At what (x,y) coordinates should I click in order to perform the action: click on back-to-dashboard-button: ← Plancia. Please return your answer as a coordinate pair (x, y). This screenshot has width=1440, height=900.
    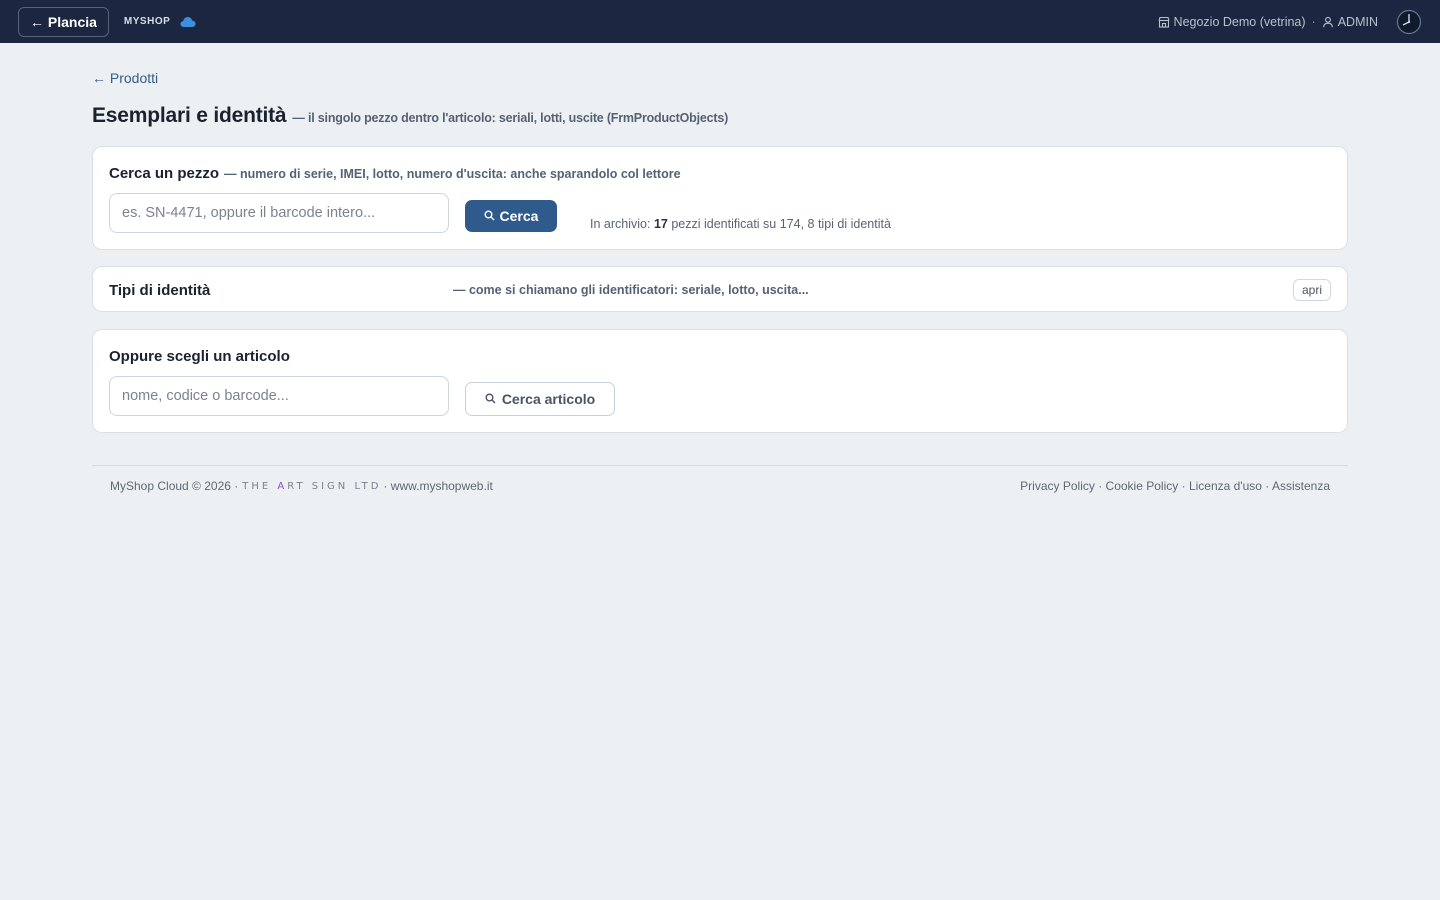
    Looking at the image, I should click on (63, 21).